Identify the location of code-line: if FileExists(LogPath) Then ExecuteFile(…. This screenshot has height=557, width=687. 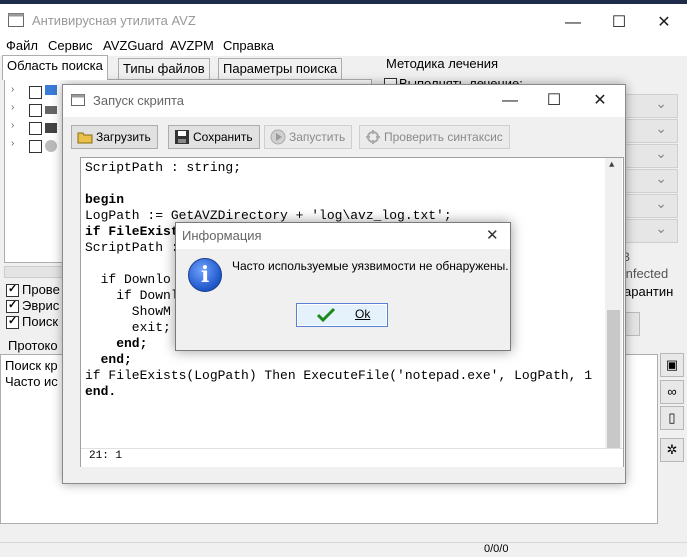
(339, 375).